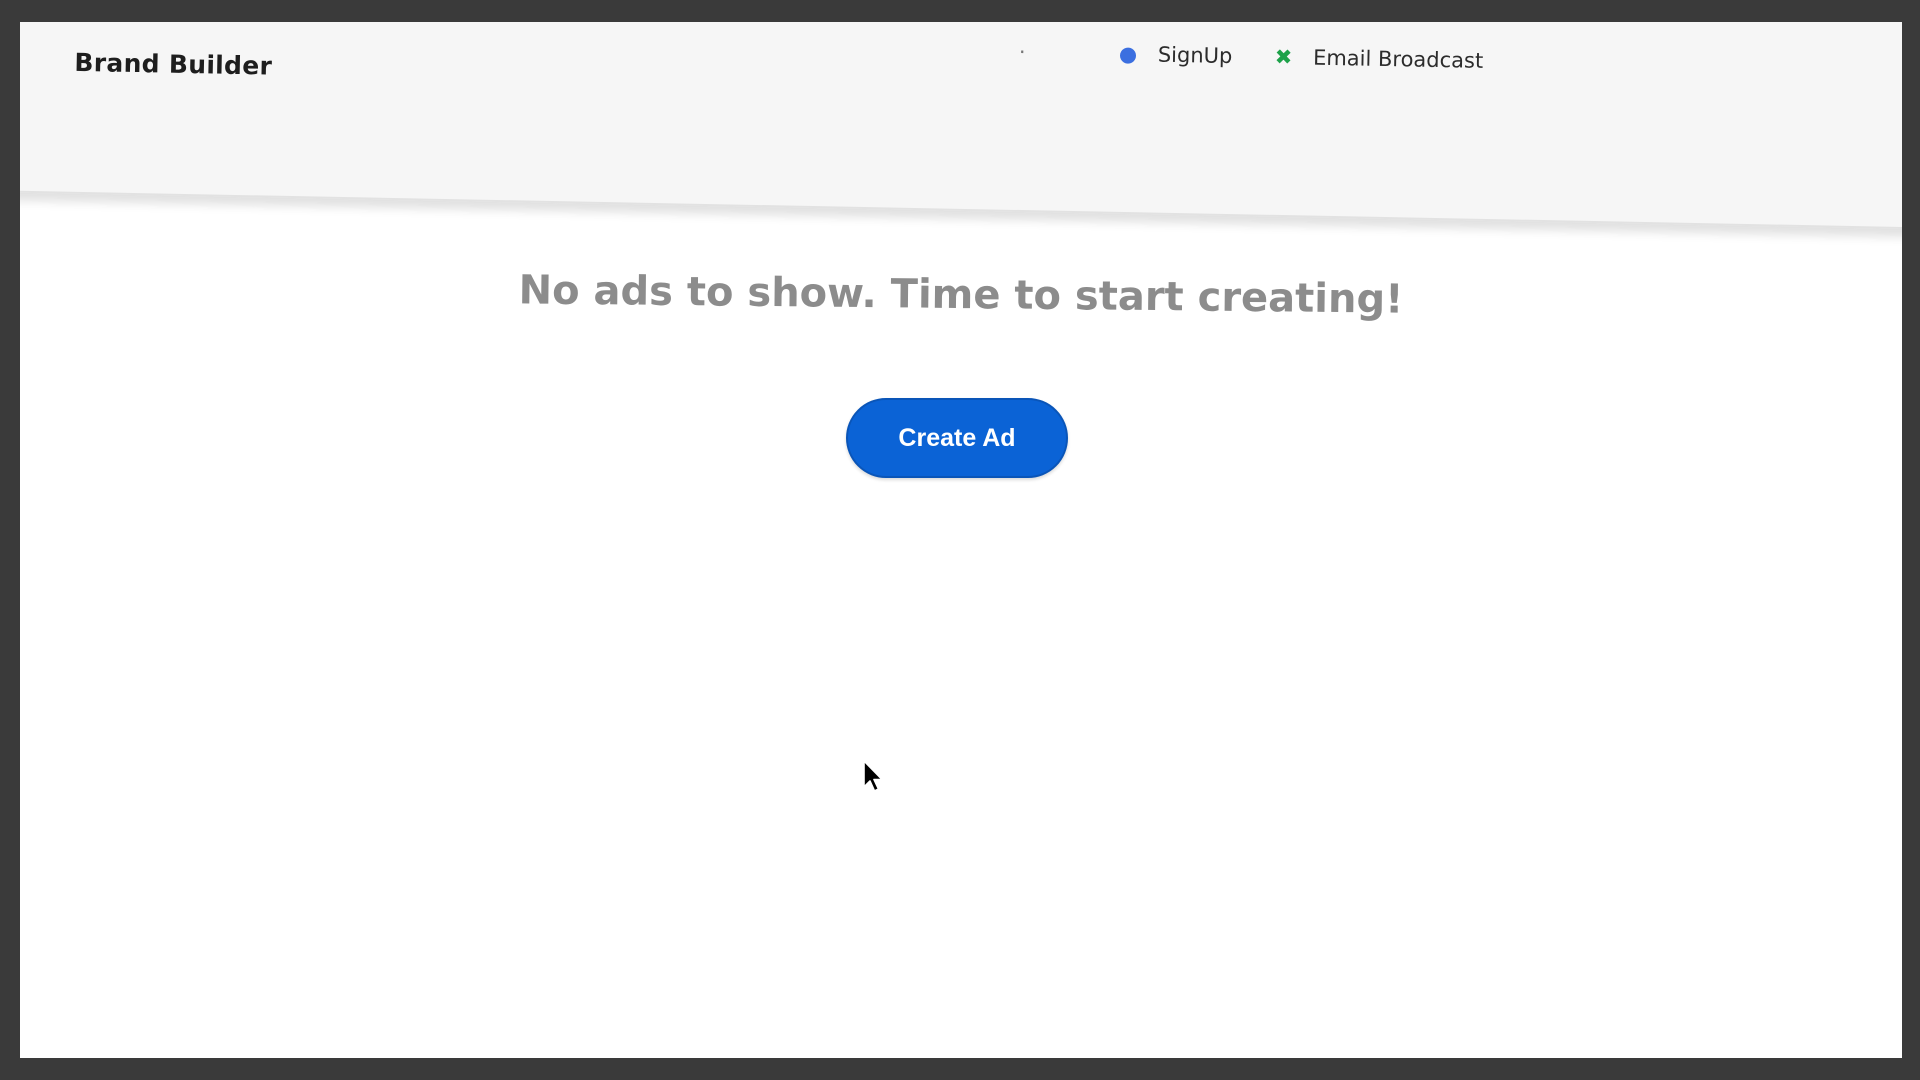  I want to click on nav-item-signup-label: SignUp, so click(1195, 55).